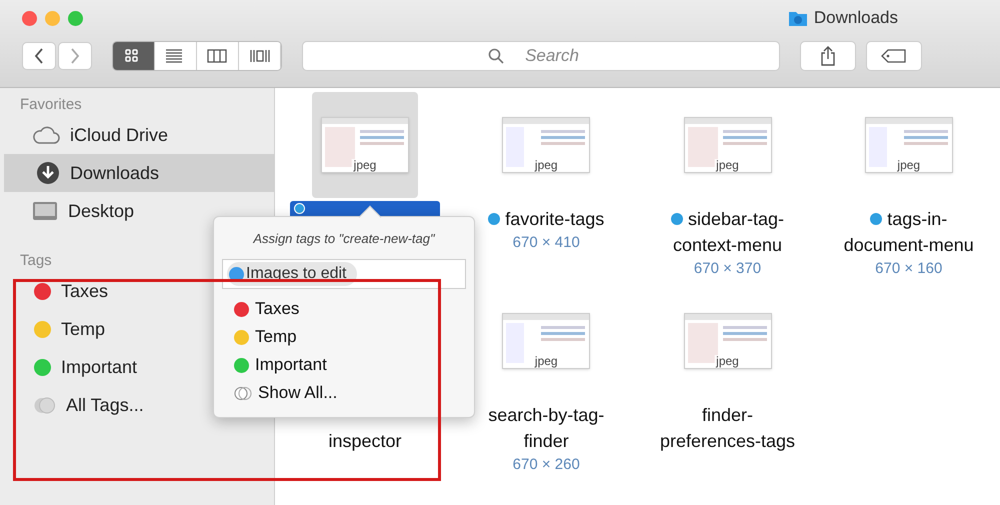 This screenshot has width=1000, height=505. Describe the element at coordinates (365, 441) in the screenshot. I see `file-name: inspector` at that location.